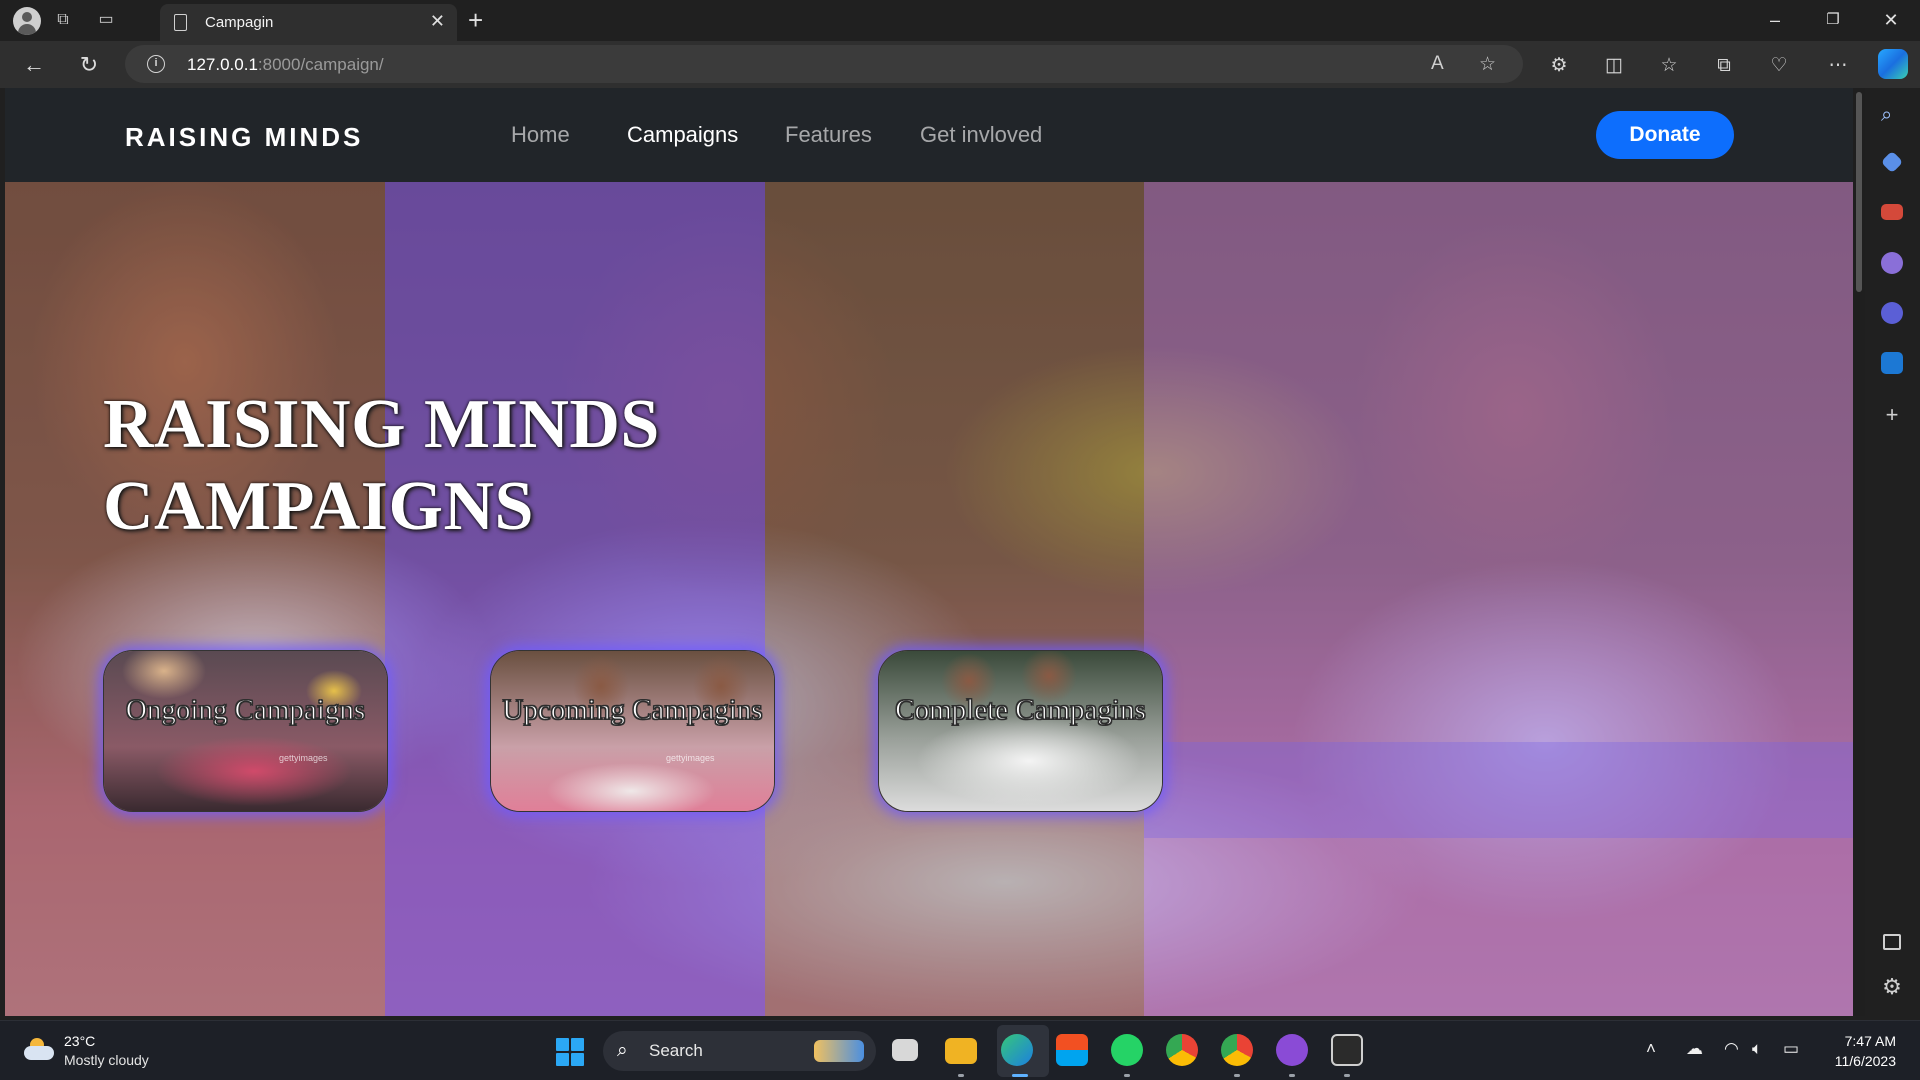 The image size is (1920, 1080). I want to click on chrome-profile-icon, so click(1237, 1050).